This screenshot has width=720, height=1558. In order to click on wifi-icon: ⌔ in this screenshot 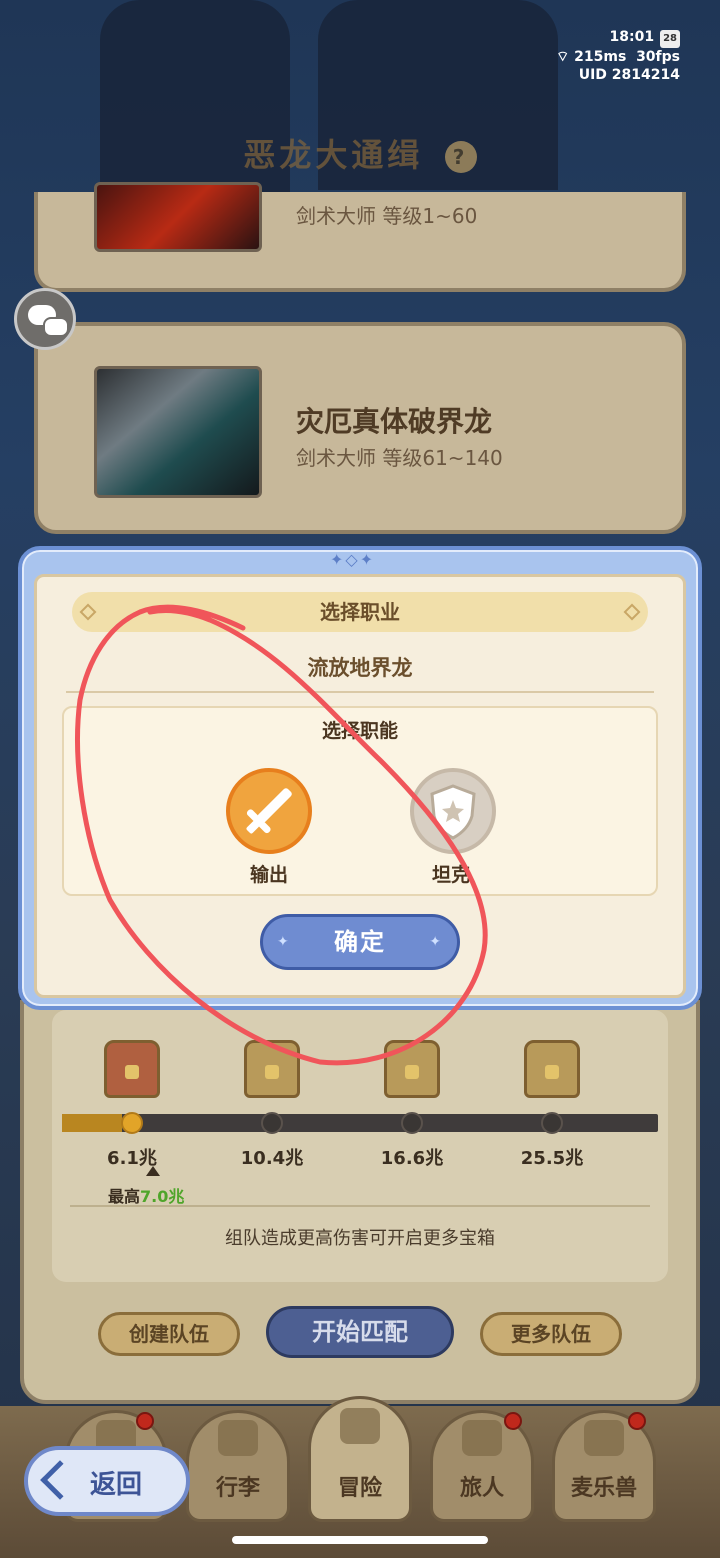, I will do `click(565, 57)`.